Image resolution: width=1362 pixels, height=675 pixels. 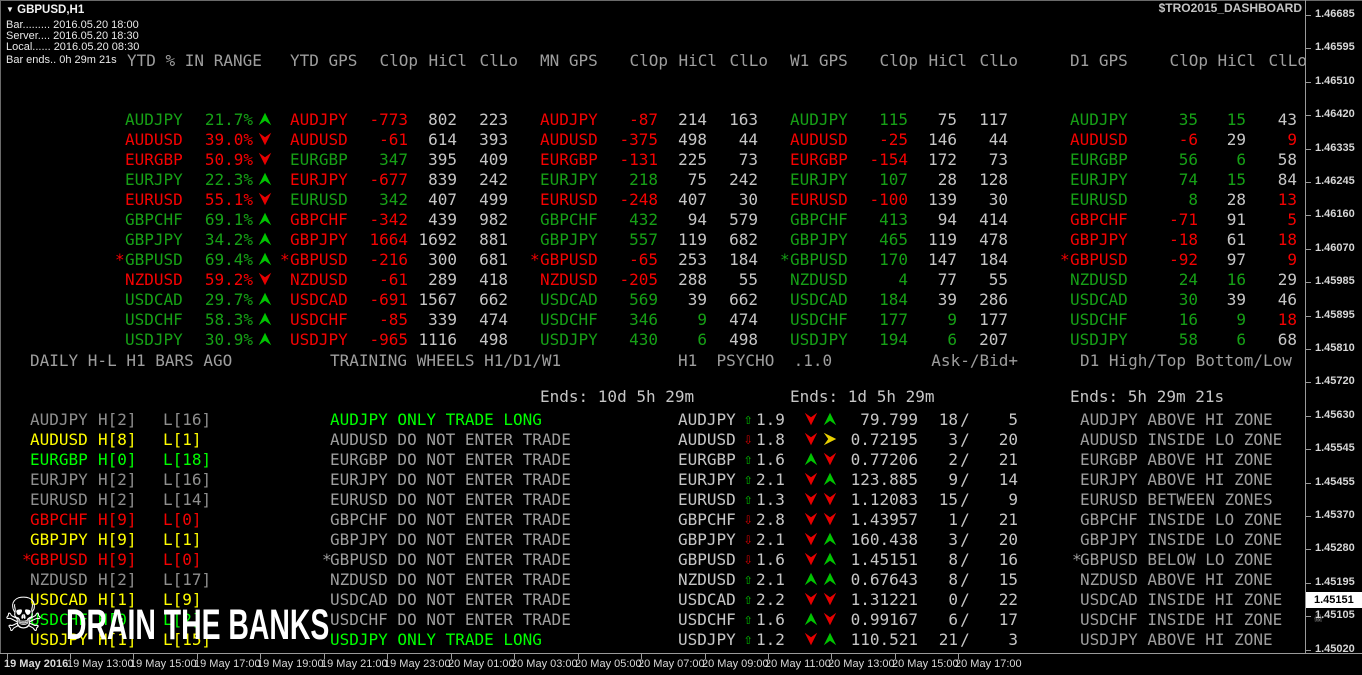 What do you see at coordinates (117, 459) in the screenshot?
I see `high-bars-ago: H[0]` at bounding box center [117, 459].